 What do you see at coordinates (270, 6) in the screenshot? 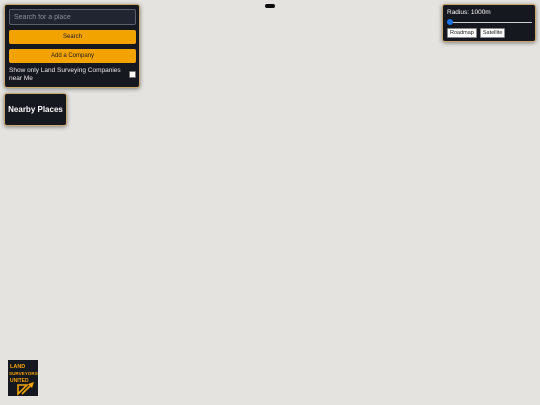
I see `top-status-indicator` at bounding box center [270, 6].